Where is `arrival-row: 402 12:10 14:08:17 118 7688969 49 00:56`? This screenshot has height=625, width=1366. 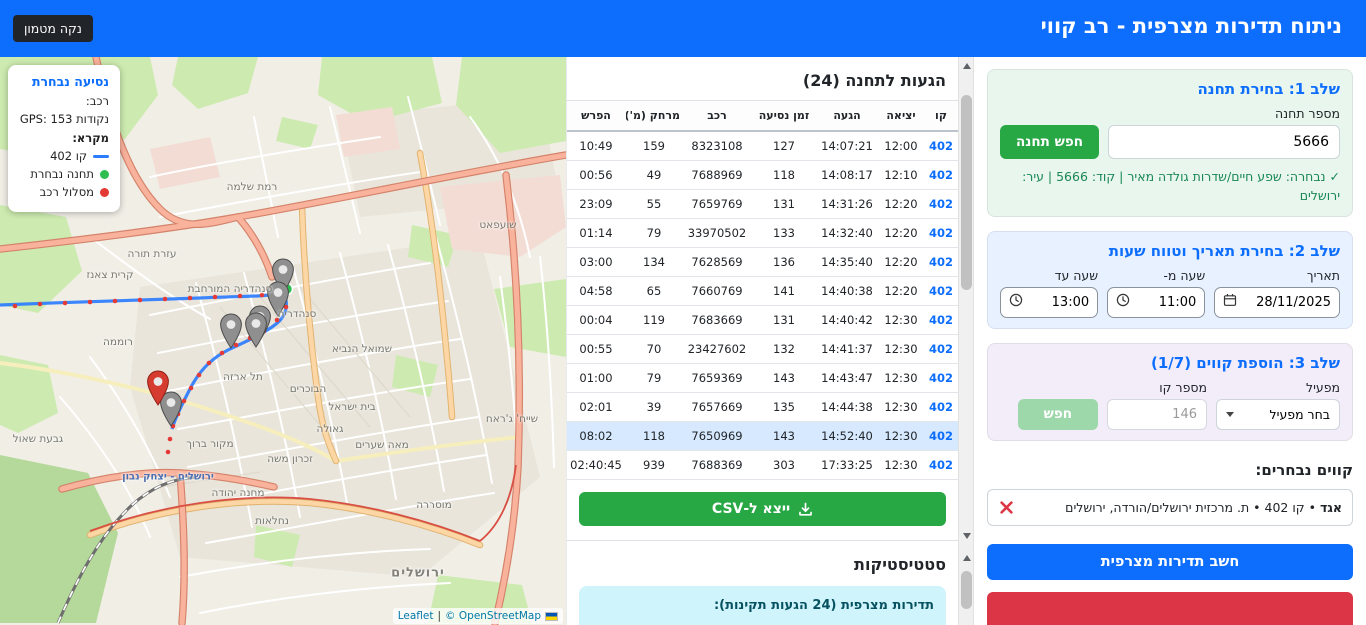 arrival-row: 402 12:10 14:08:17 118 7688969 49 00:56 is located at coordinates (762, 175).